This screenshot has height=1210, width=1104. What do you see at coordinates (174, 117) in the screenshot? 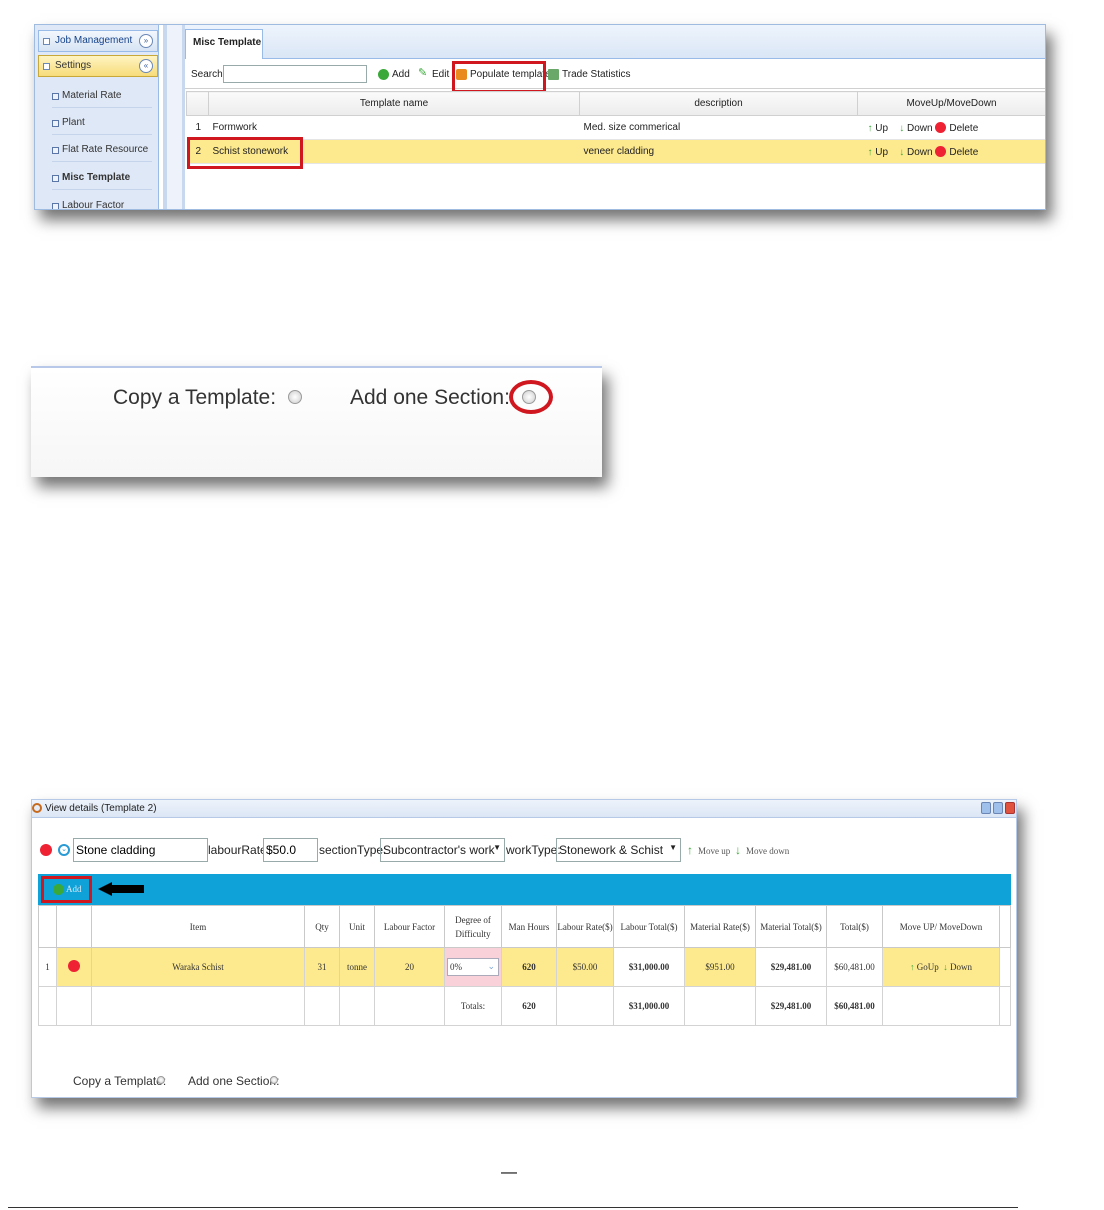
I see `splitter` at bounding box center [174, 117].